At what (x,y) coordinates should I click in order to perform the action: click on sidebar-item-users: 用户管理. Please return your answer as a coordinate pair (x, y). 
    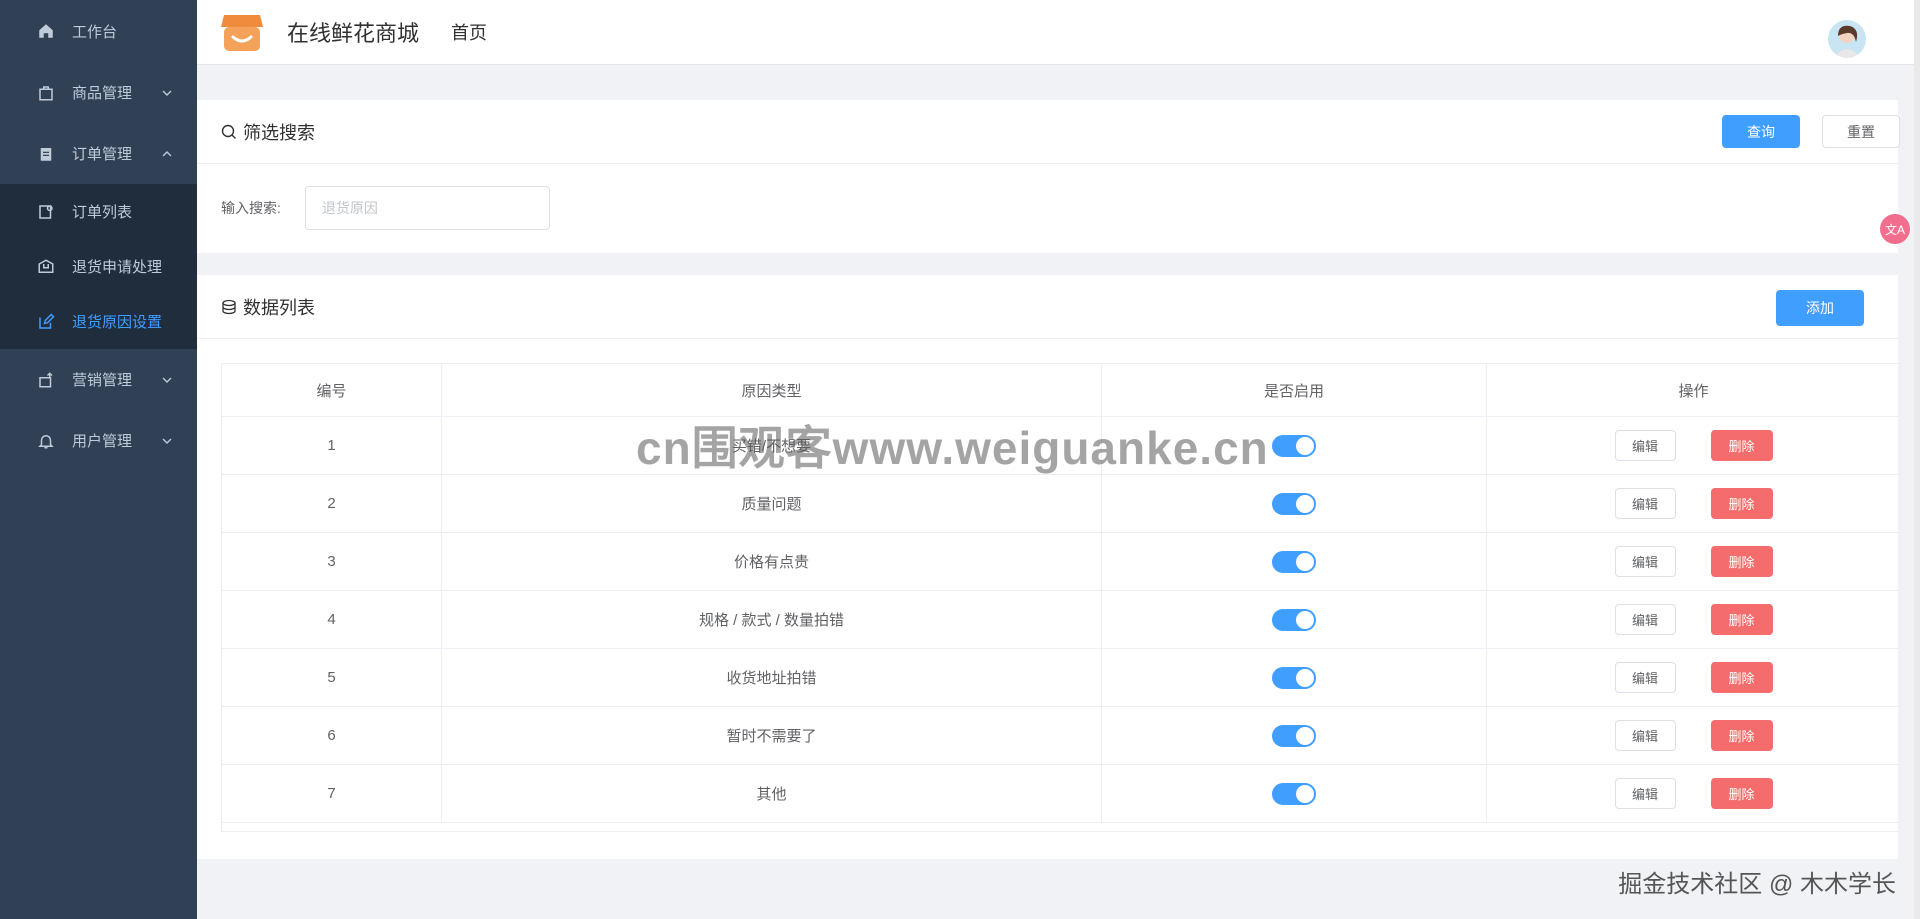
    Looking at the image, I should click on (98, 440).